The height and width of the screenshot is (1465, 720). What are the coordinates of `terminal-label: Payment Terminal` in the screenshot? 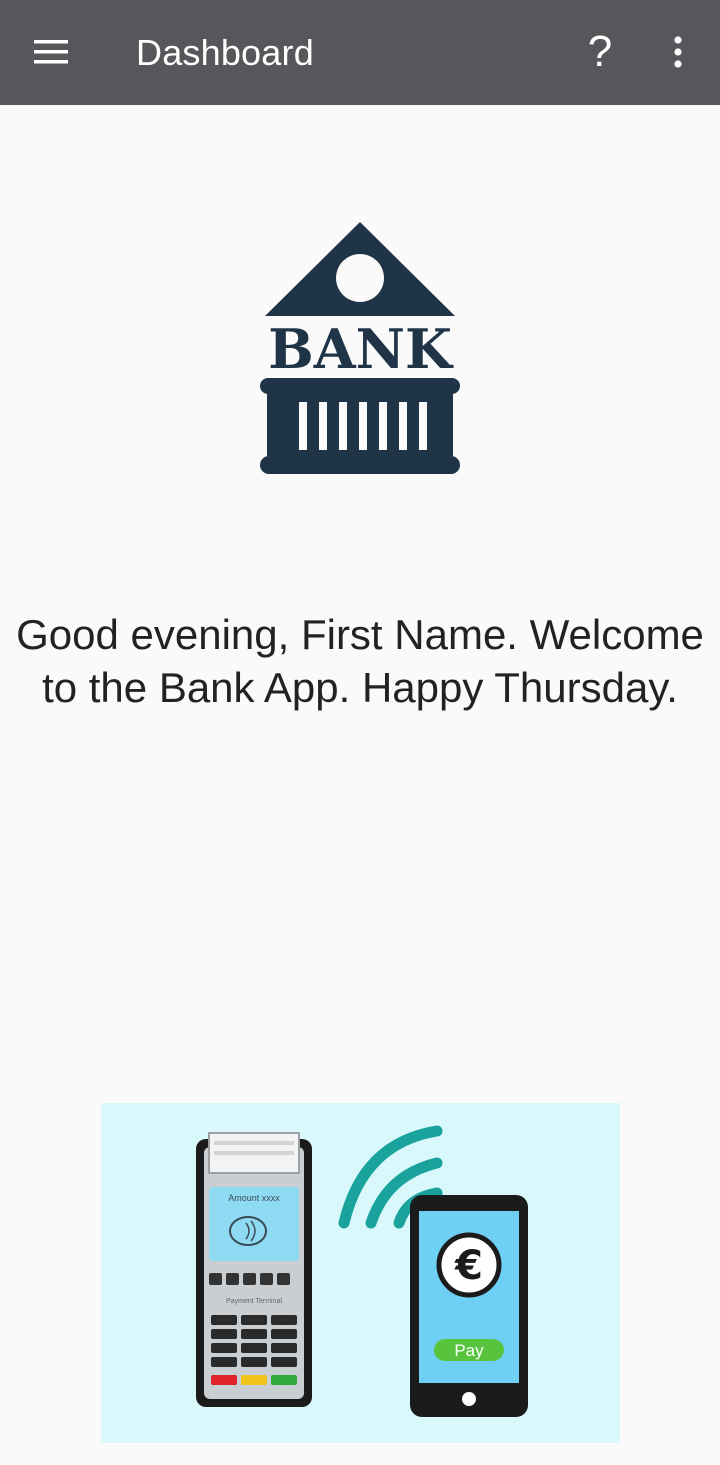 It's located at (254, 1301).